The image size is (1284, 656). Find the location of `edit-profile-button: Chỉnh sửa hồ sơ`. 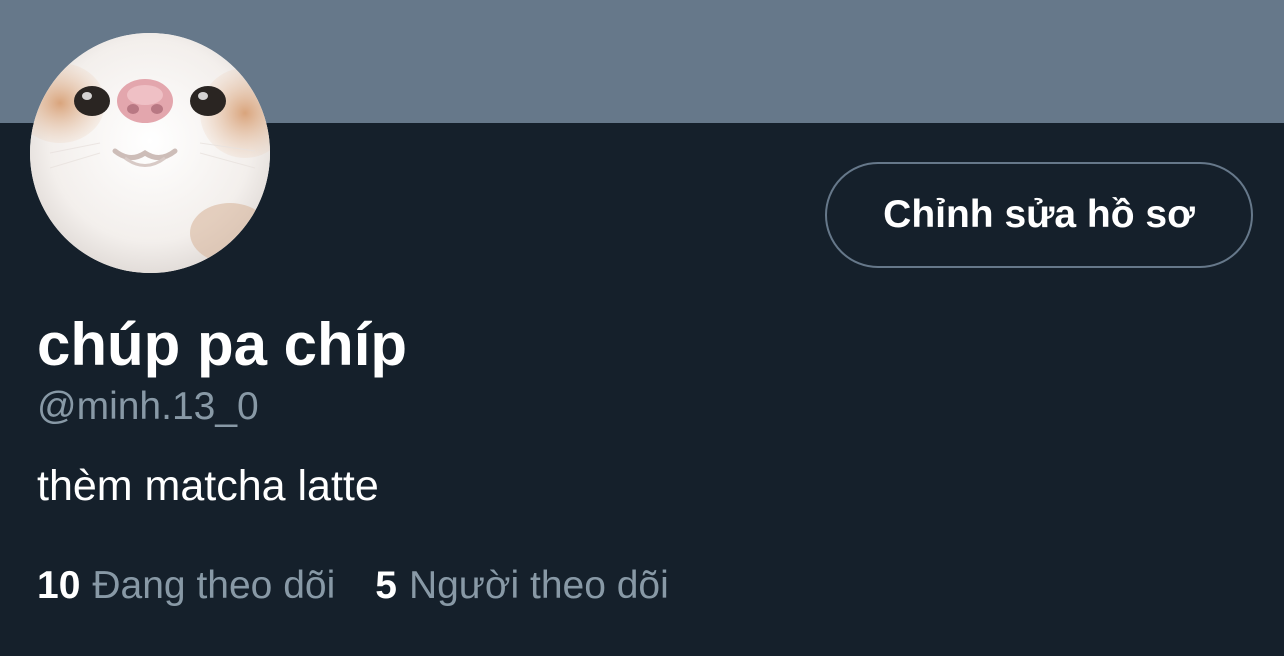

edit-profile-button: Chỉnh sửa hồ sơ is located at coordinates (1039, 215).